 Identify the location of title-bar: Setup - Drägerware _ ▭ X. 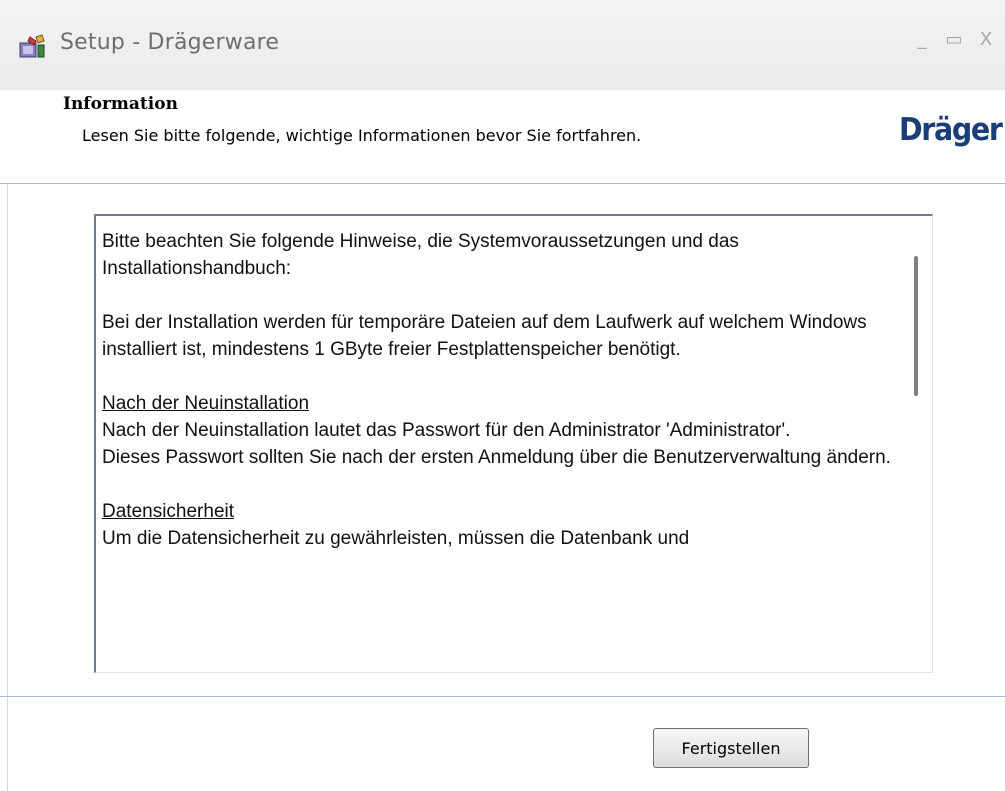
(502, 45).